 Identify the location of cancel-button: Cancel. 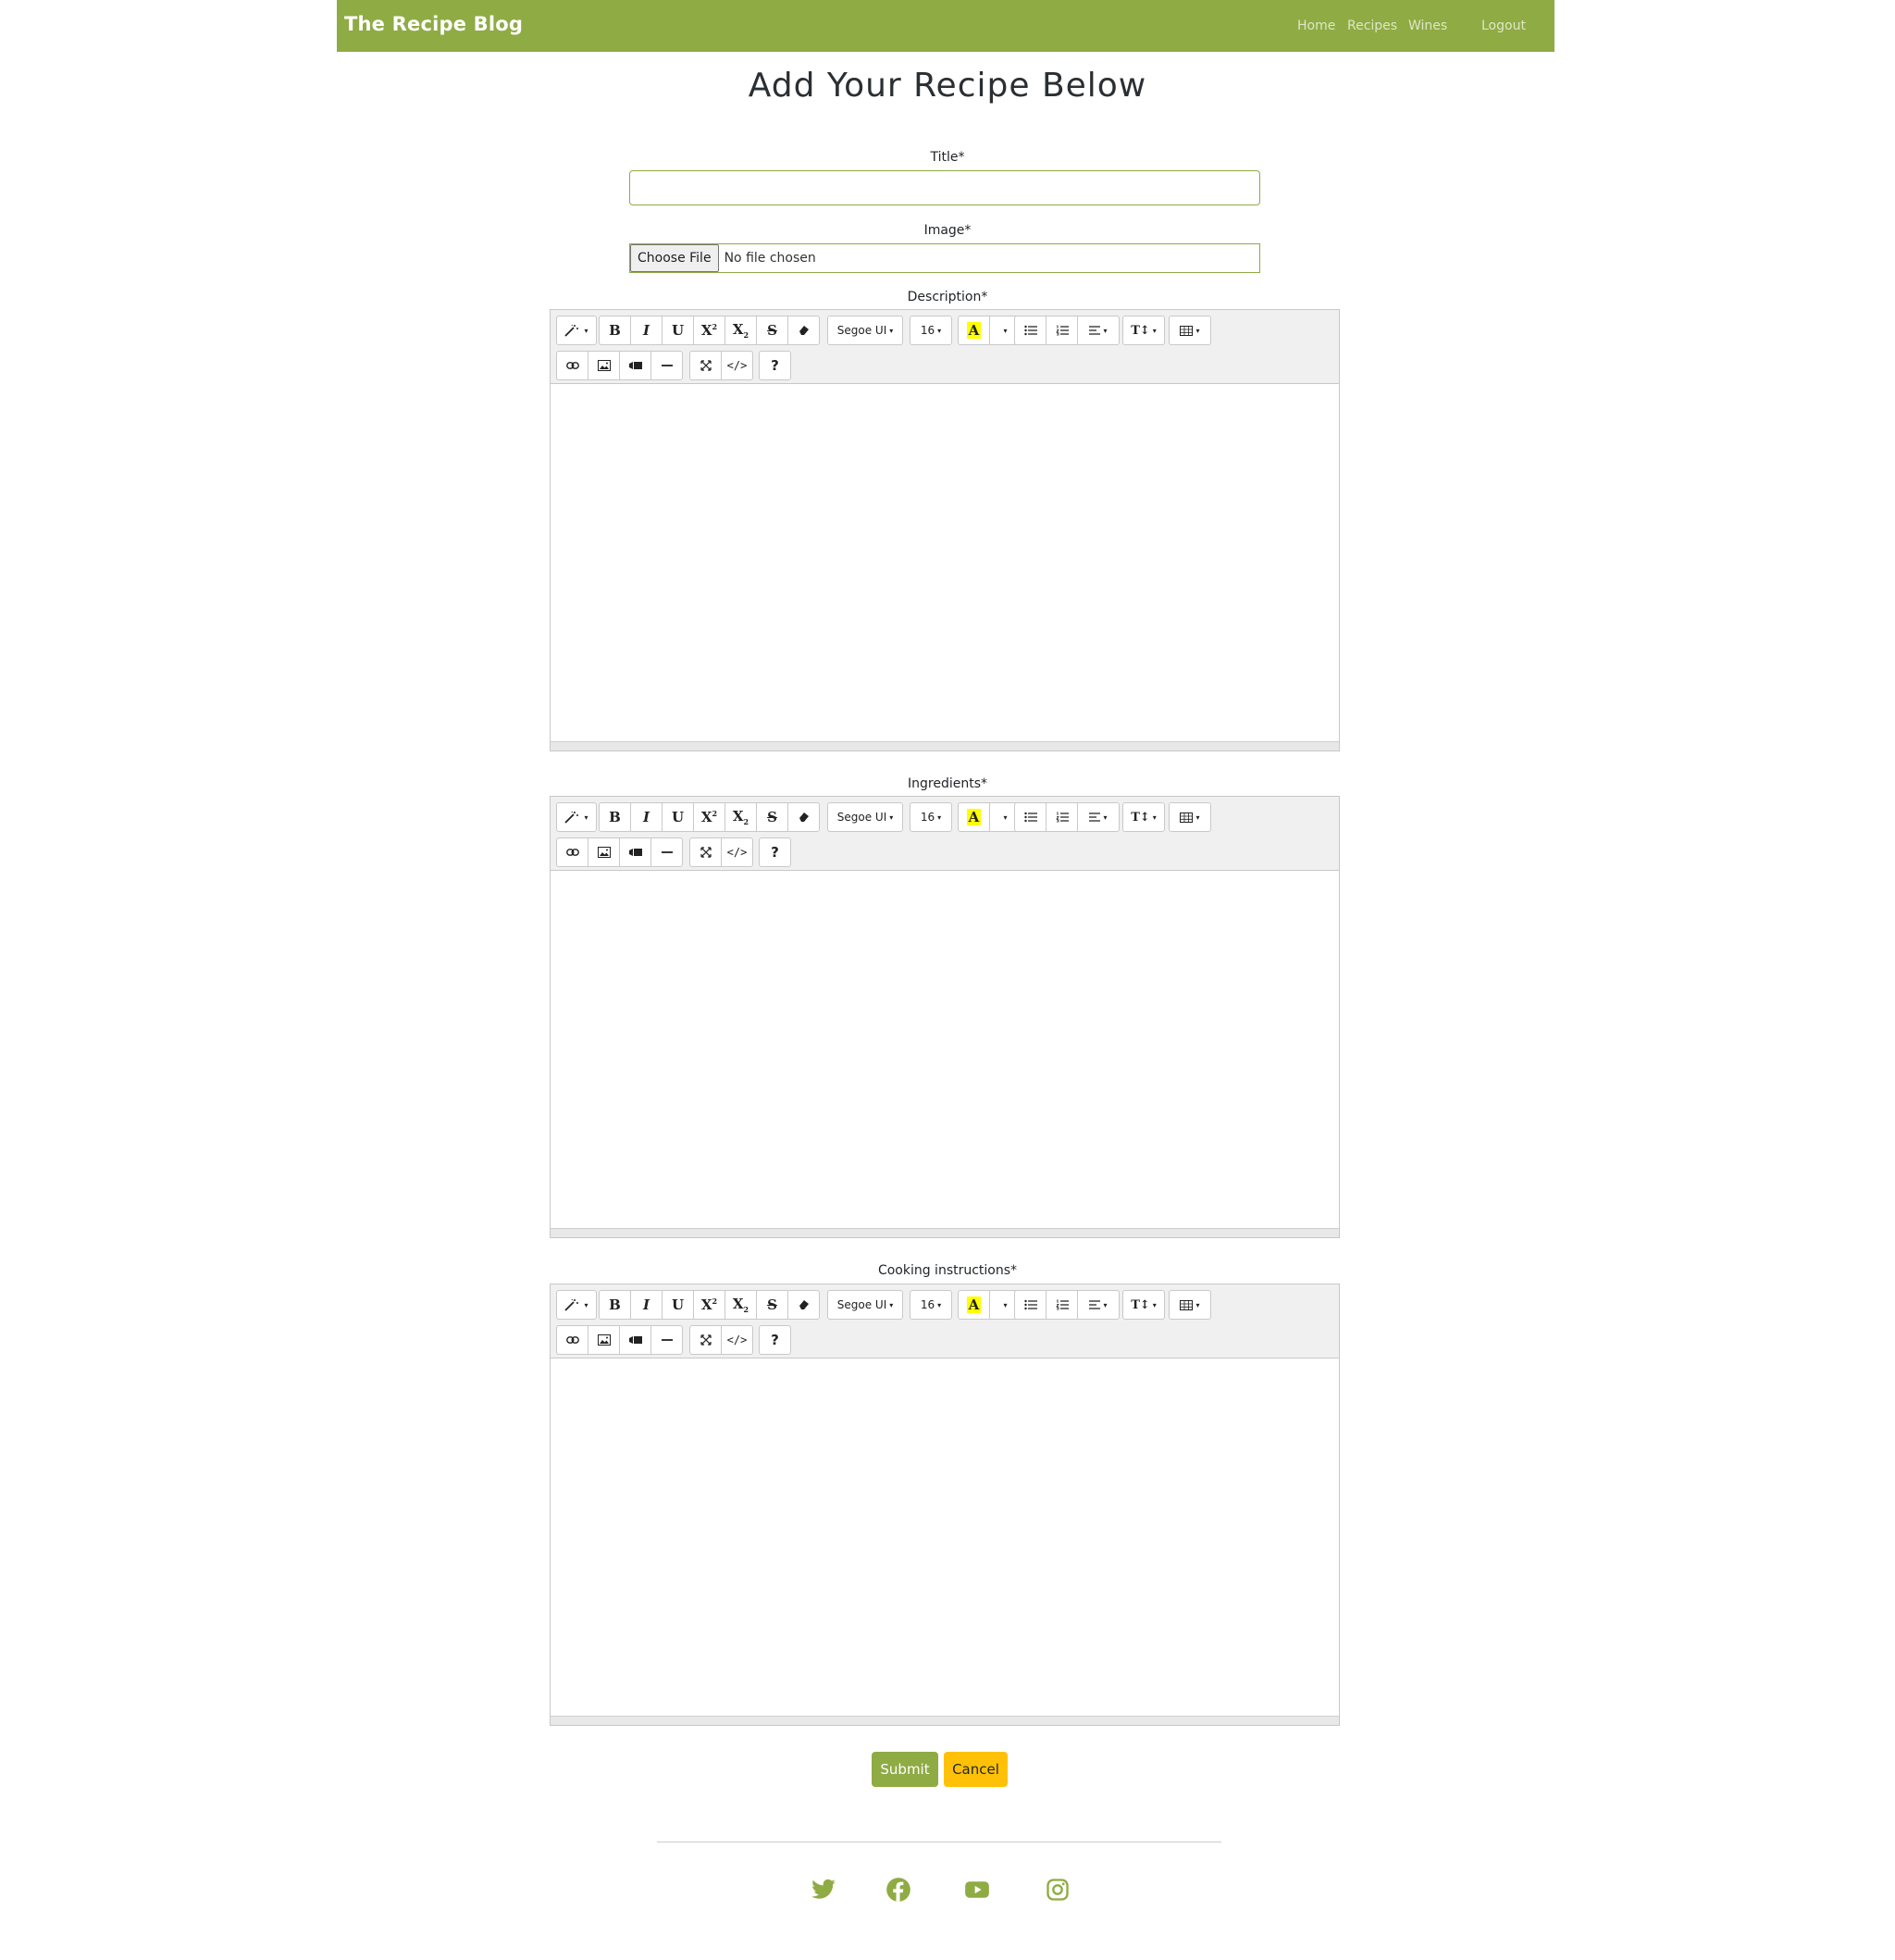
(976, 1769).